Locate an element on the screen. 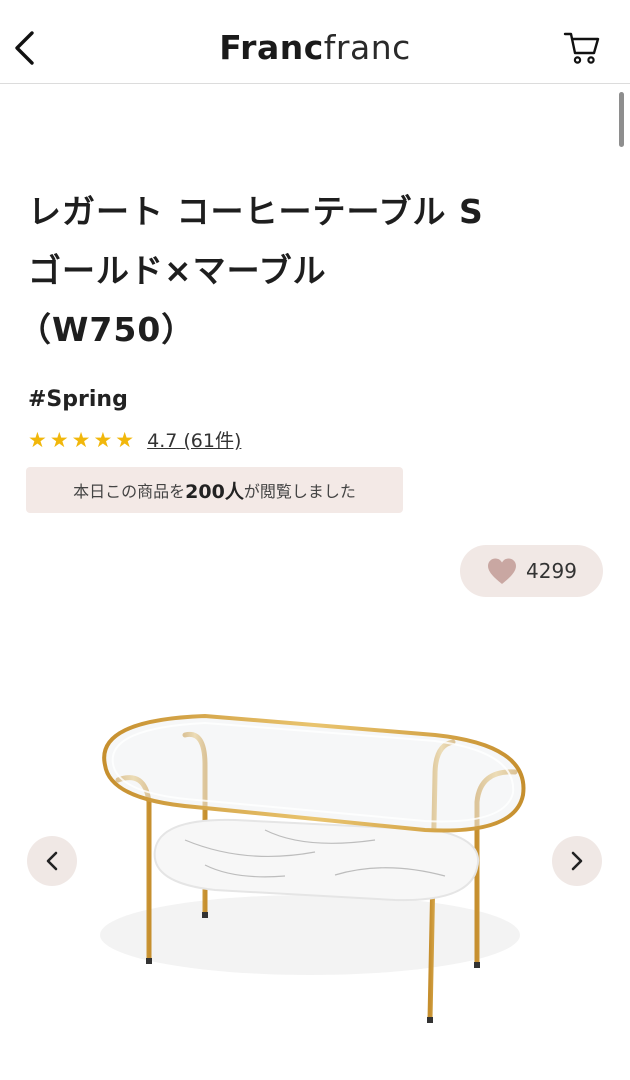  product-title-line-1: レガート コーヒーテーブル S is located at coordinates (256, 211).